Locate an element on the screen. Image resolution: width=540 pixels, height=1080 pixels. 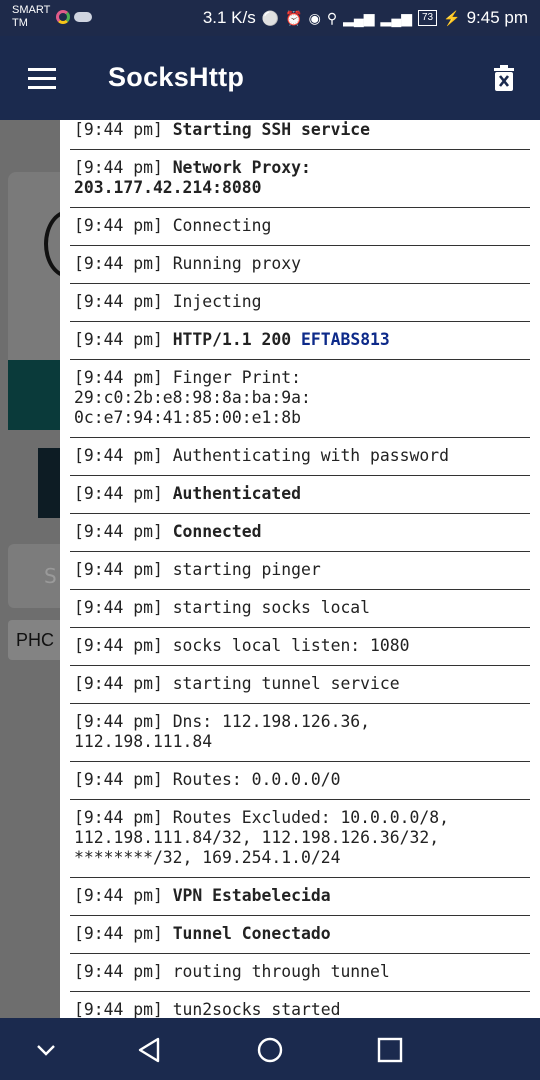
back-icon is located at coordinates (150, 1050).